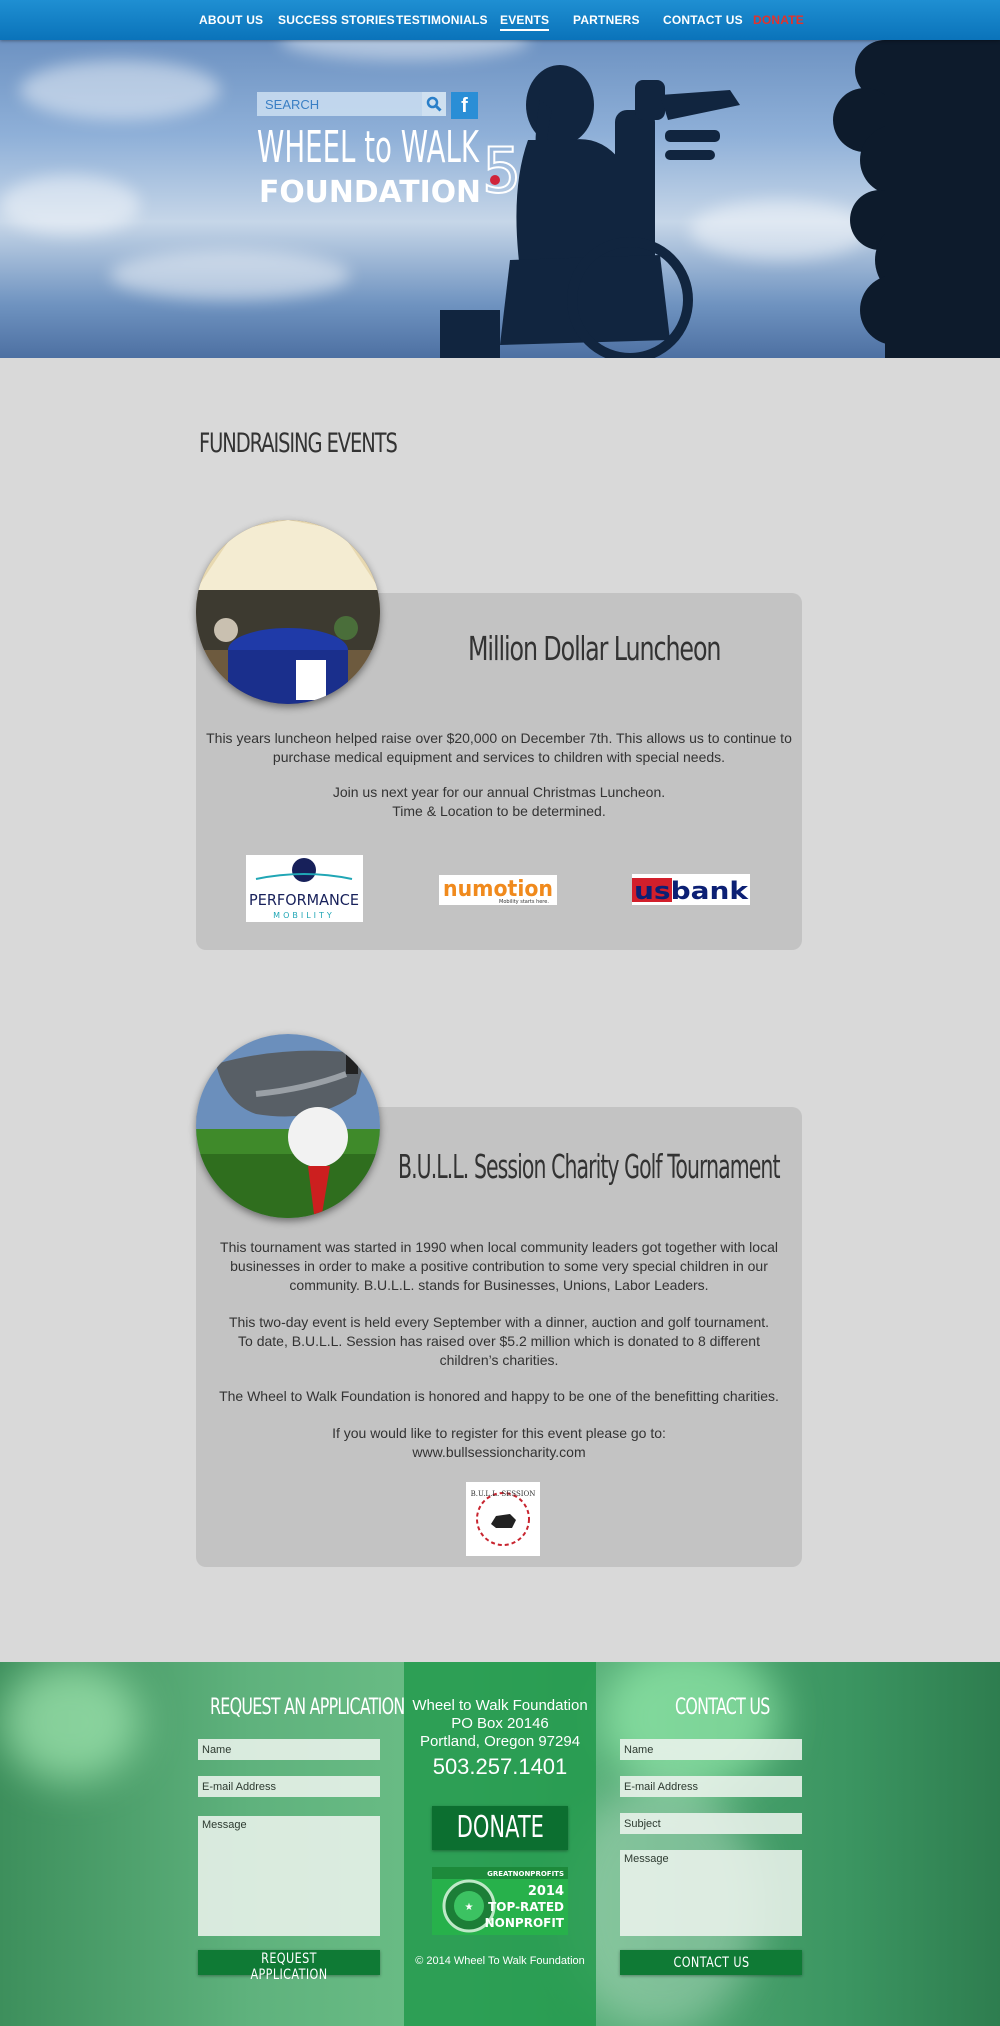 The image size is (1000, 2026). What do you see at coordinates (500, 1828) in the screenshot?
I see `donate-button: DONATE` at bounding box center [500, 1828].